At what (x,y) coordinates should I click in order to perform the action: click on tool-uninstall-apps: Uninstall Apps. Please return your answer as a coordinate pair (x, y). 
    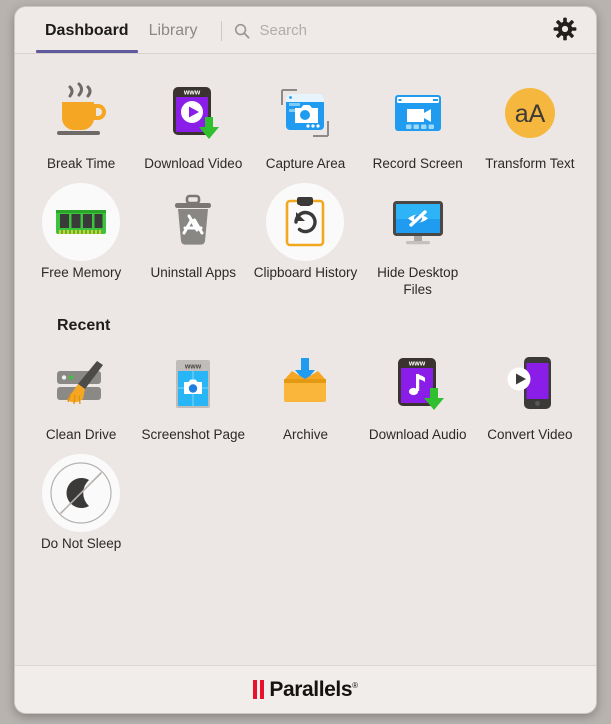
    Looking at the image, I should click on (193, 240).